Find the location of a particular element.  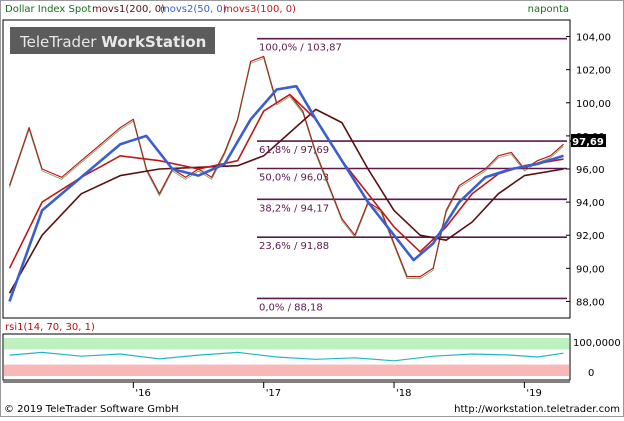

y-tick-label: 94,00 is located at coordinates (590, 203).